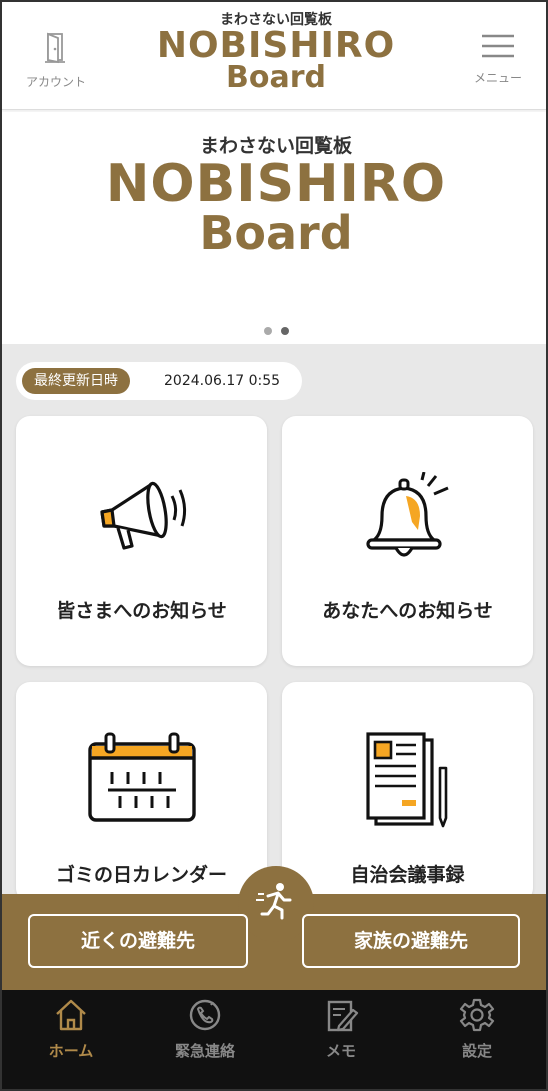 This screenshot has height=1091, width=548. Describe the element at coordinates (285, 331) in the screenshot. I see `carousel-dot-active` at that location.